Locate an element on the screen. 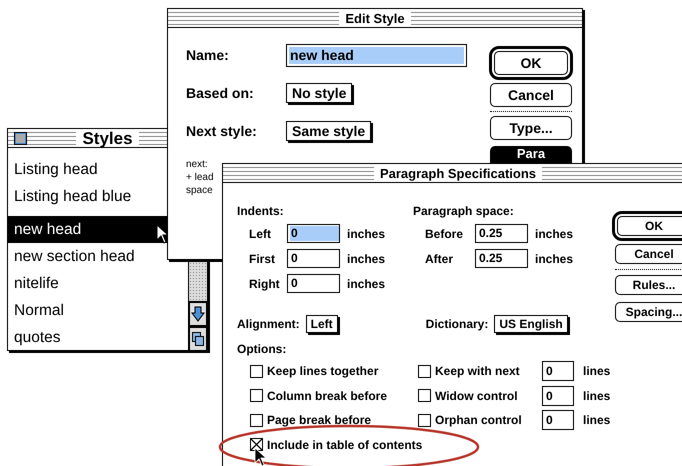 The image size is (682, 466). checkbox-label: Widow control is located at coordinates (477, 395).